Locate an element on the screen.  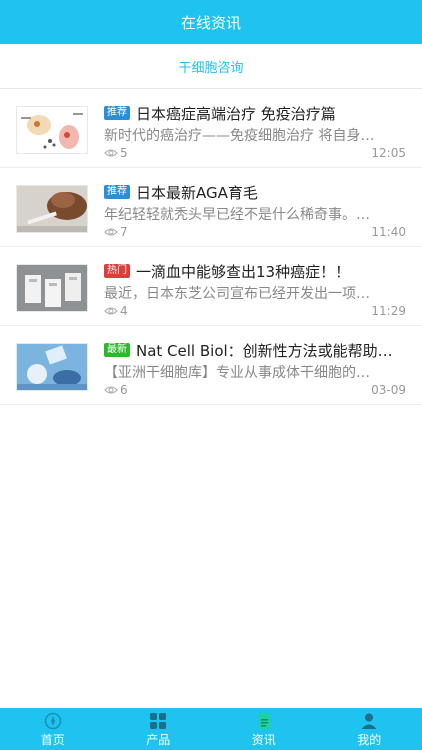
article-title: 日本癌症高端治疗 免疫治疗篇 is located at coordinates (236, 113).